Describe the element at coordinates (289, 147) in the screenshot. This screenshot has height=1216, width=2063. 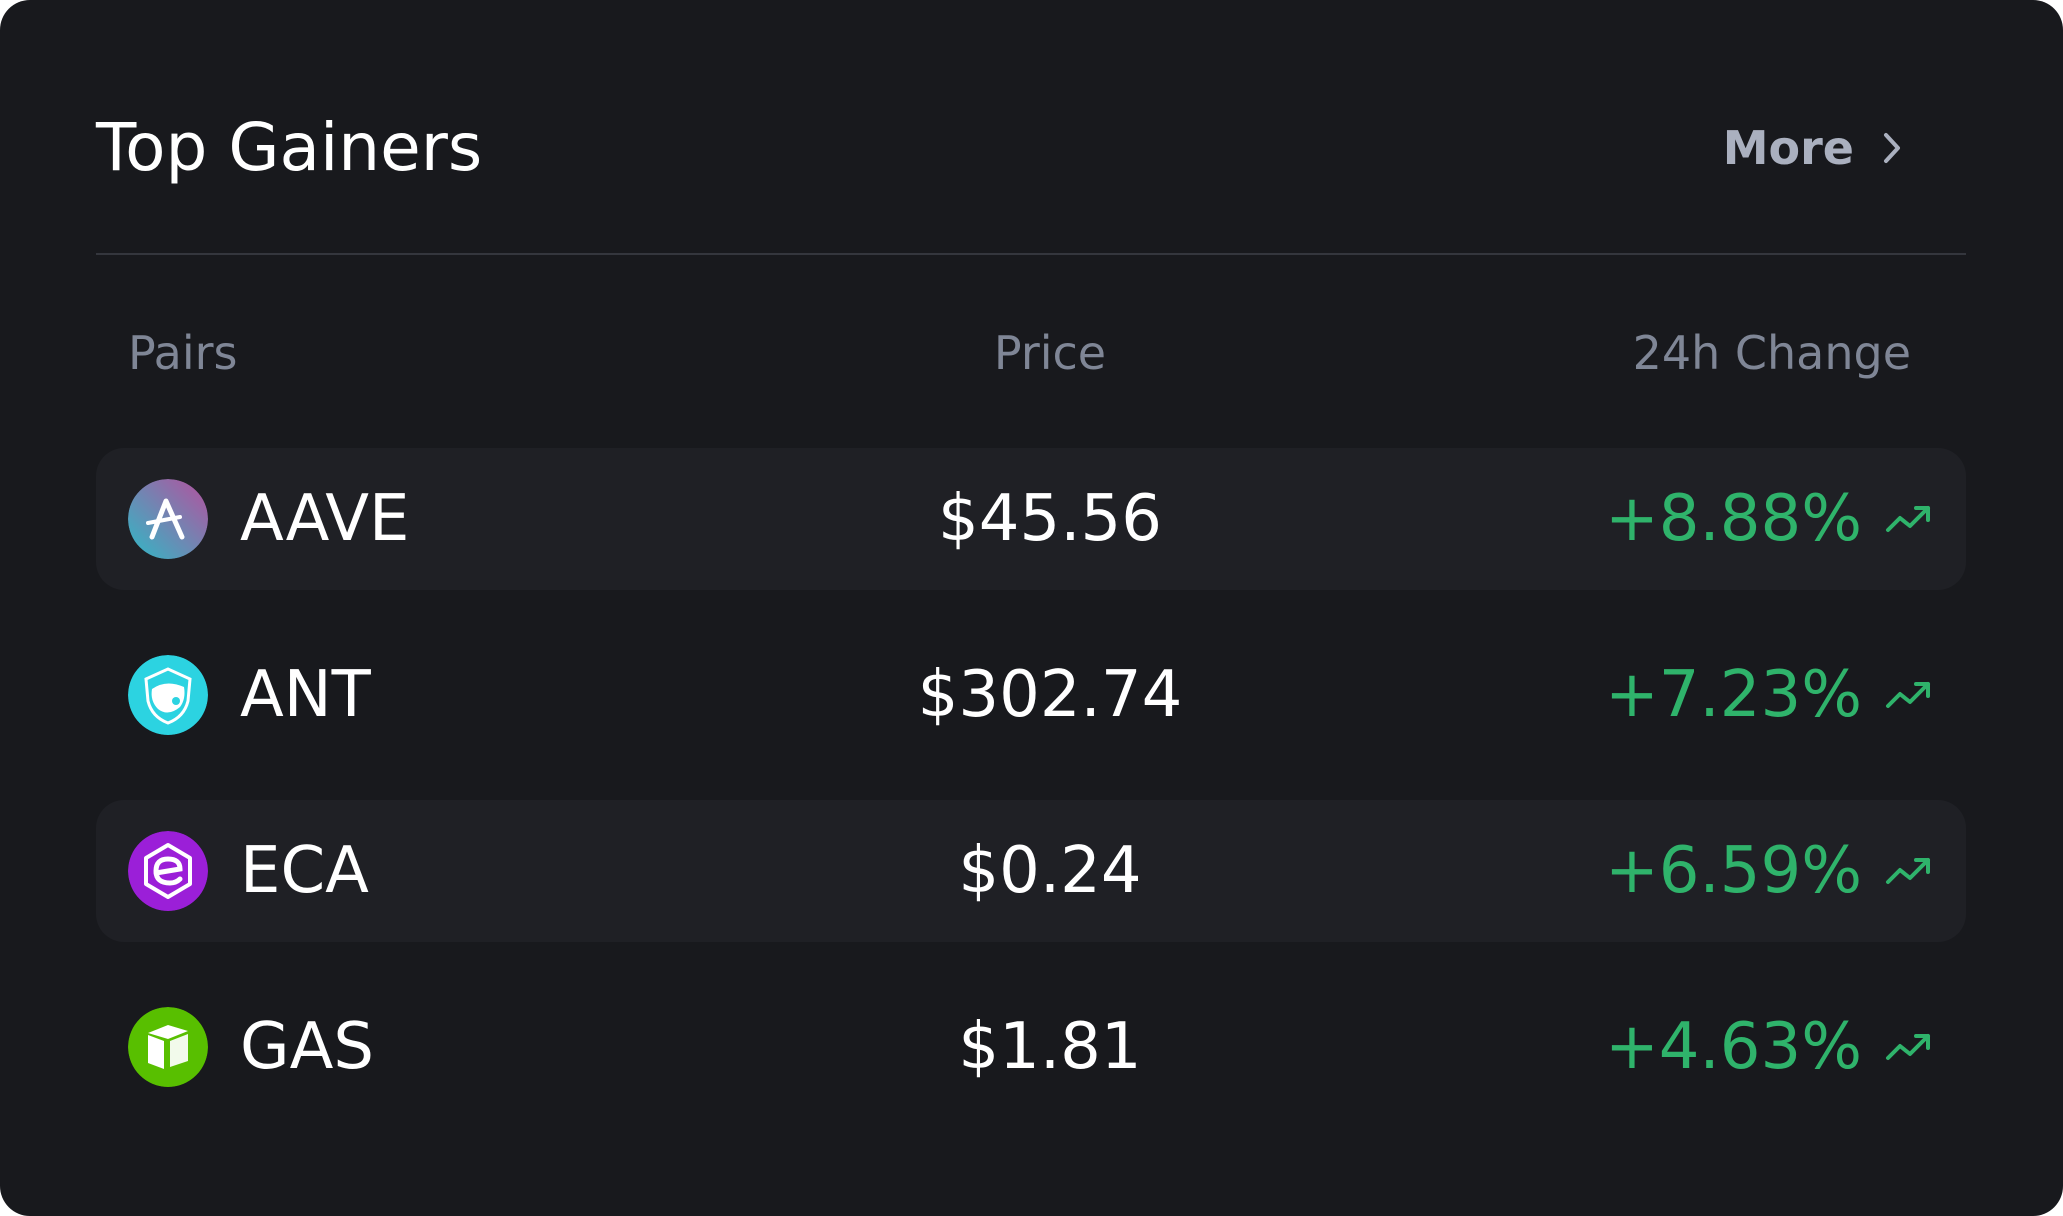
I see `card-title: Top Gainers` at that location.